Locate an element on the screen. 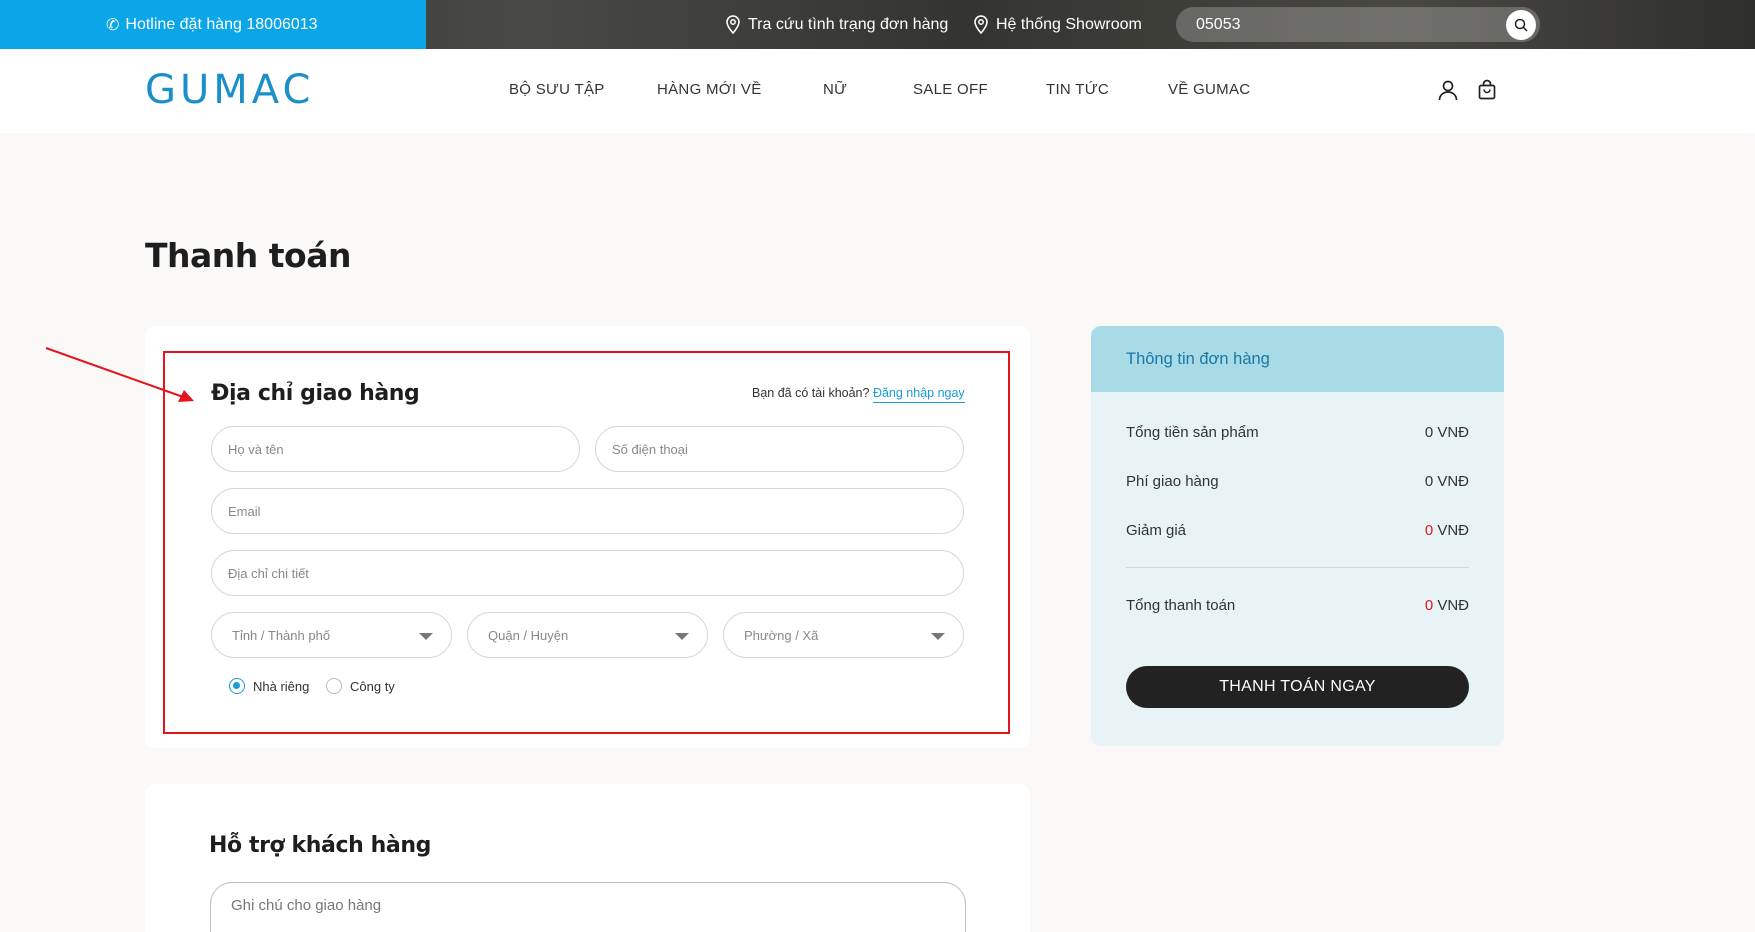 Image resolution: width=1755 pixels, height=932 pixels. total-value: 0 VNĐ is located at coordinates (1447, 605).